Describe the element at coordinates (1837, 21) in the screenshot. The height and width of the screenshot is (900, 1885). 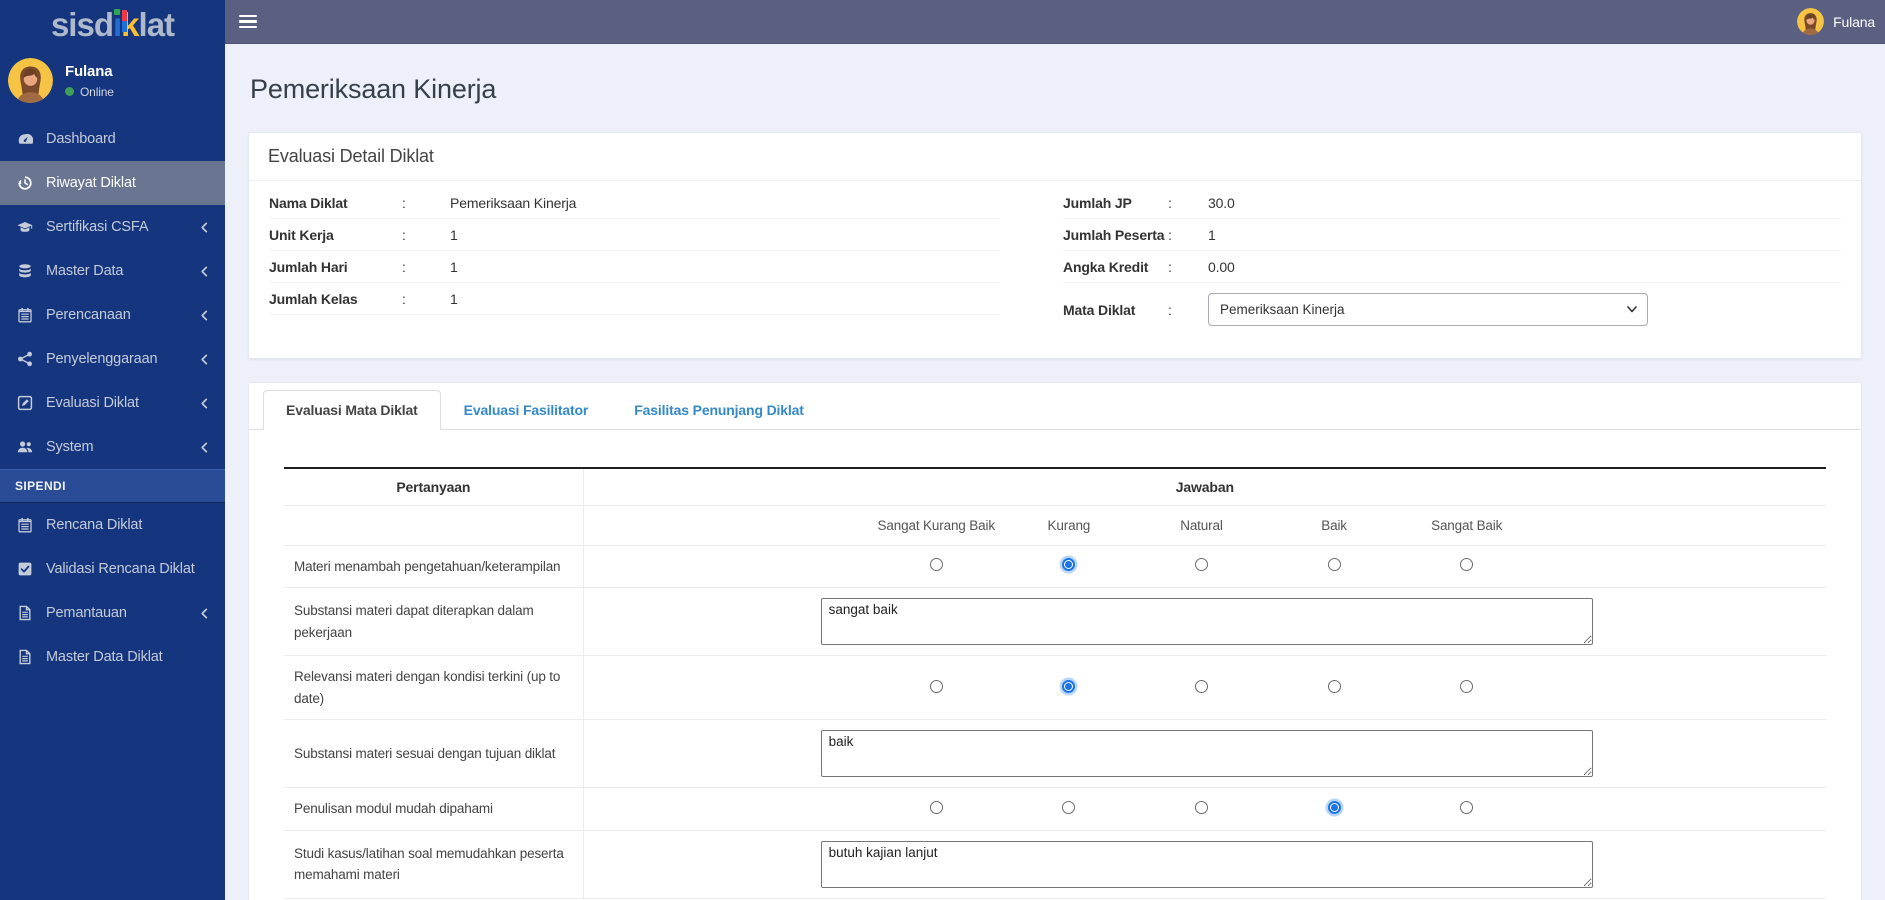
I see `topbar-user-menu: Fulana` at that location.